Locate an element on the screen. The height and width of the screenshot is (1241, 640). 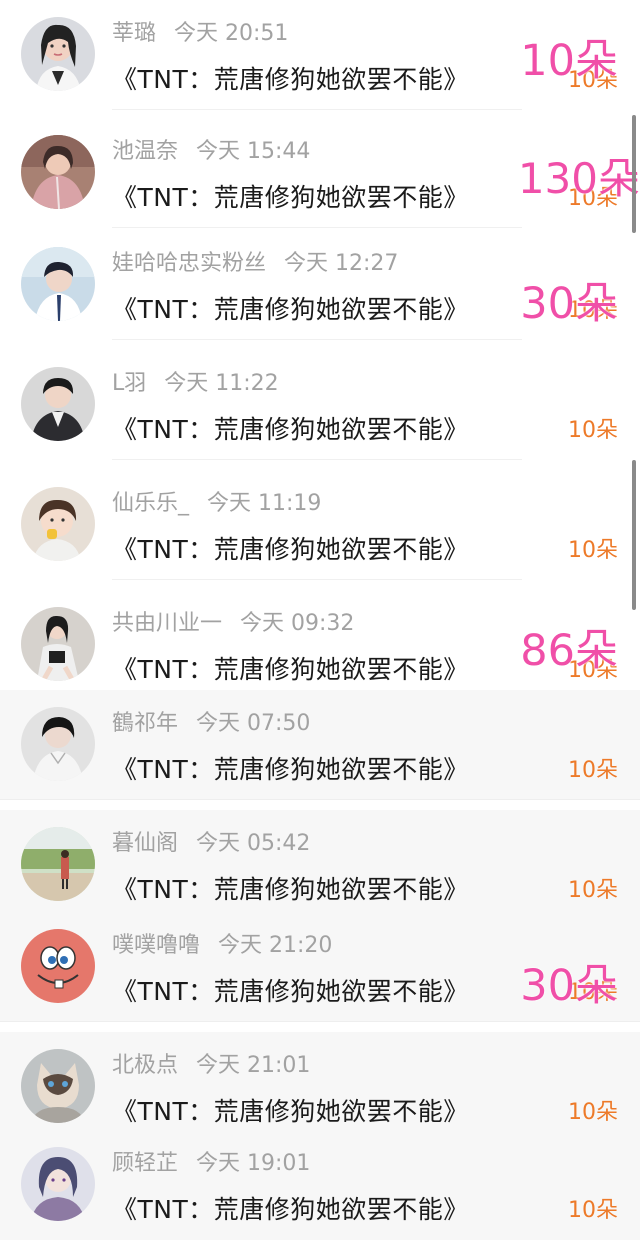
outdoor-scene-avatar is located at coordinates (58, 864).